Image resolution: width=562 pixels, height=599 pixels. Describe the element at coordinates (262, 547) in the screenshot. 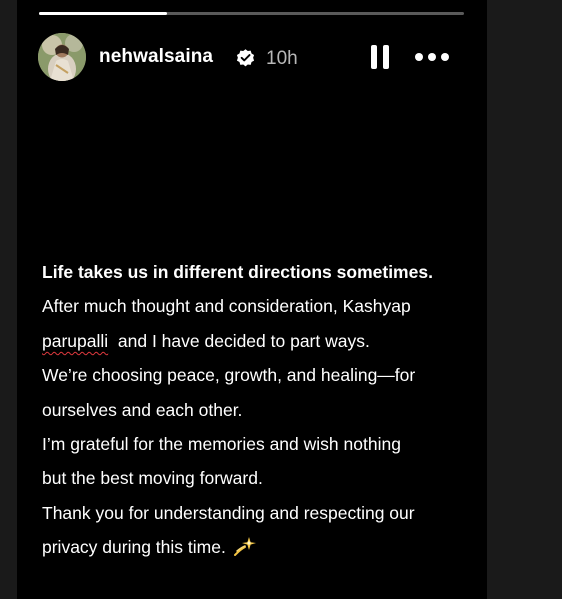

I see `caption-line: privacy during this time.` at that location.